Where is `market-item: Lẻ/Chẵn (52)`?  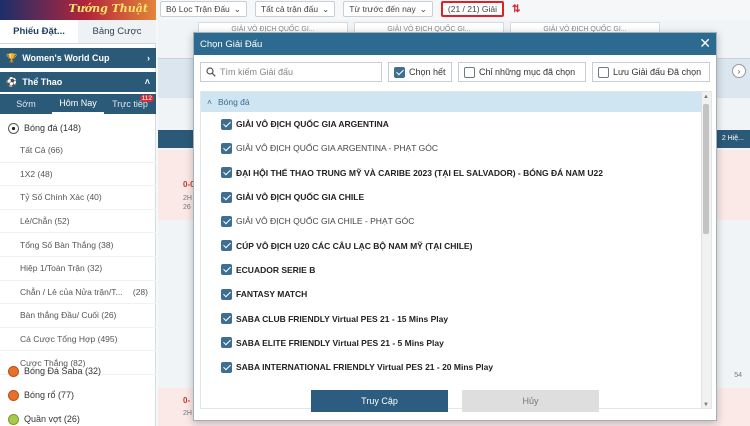
market-item: Lẻ/Chẵn (52) is located at coordinates (78, 222).